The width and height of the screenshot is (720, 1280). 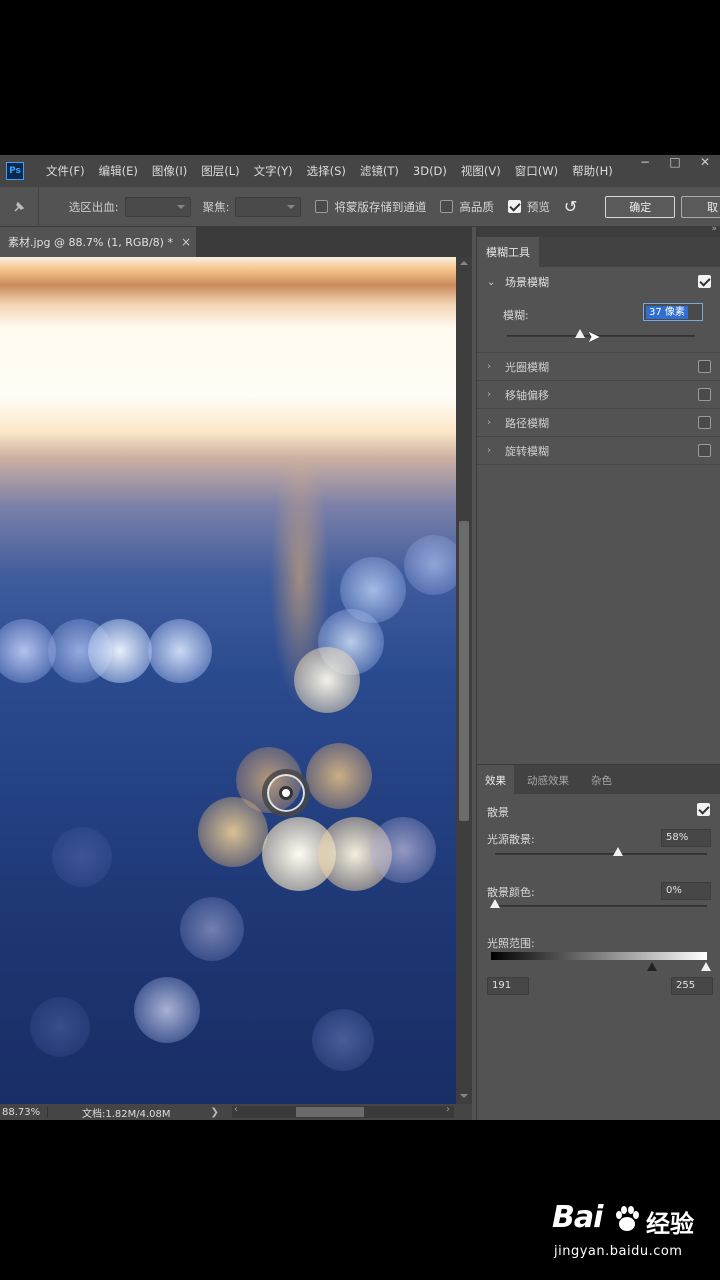 I want to click on maximize-icon: □, so click(x=675, y=163).